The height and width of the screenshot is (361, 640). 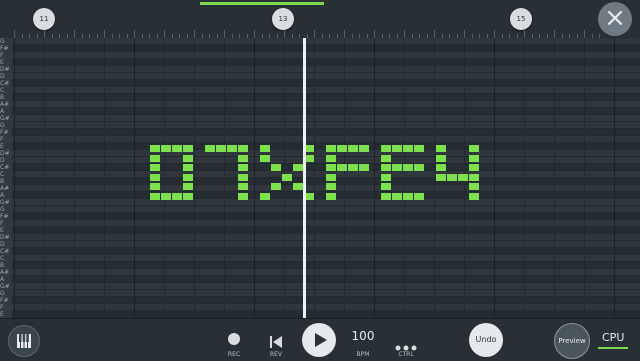 I want to click on piano-key-label: G, so click(x=2, y=41).